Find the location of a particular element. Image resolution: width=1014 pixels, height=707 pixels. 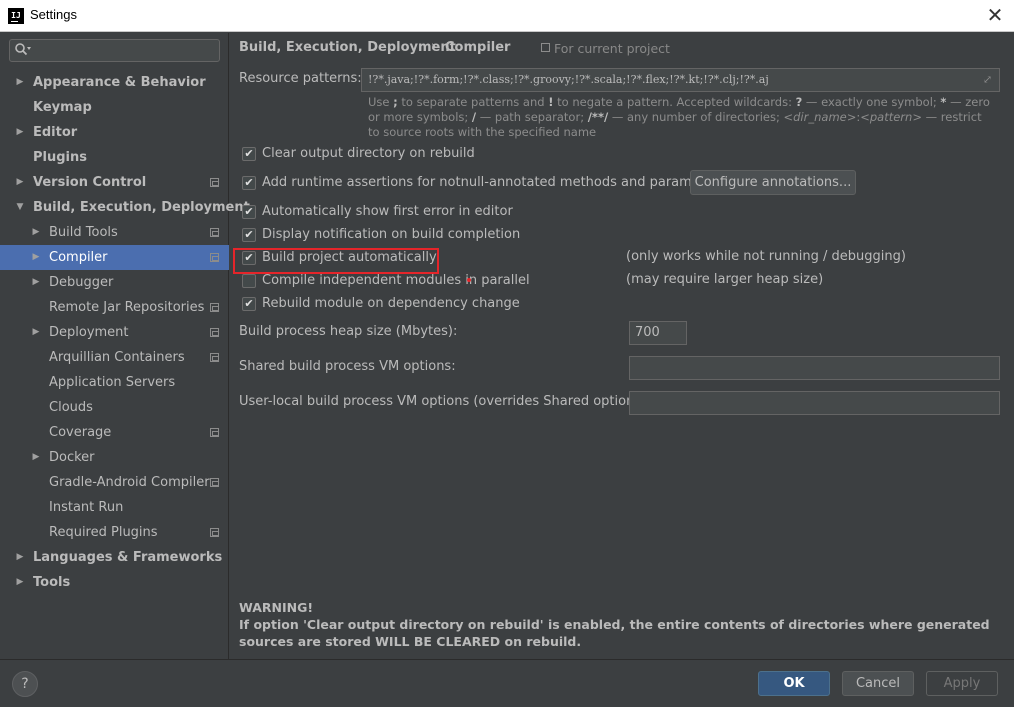

search-input is located at coordinates (114, 50).